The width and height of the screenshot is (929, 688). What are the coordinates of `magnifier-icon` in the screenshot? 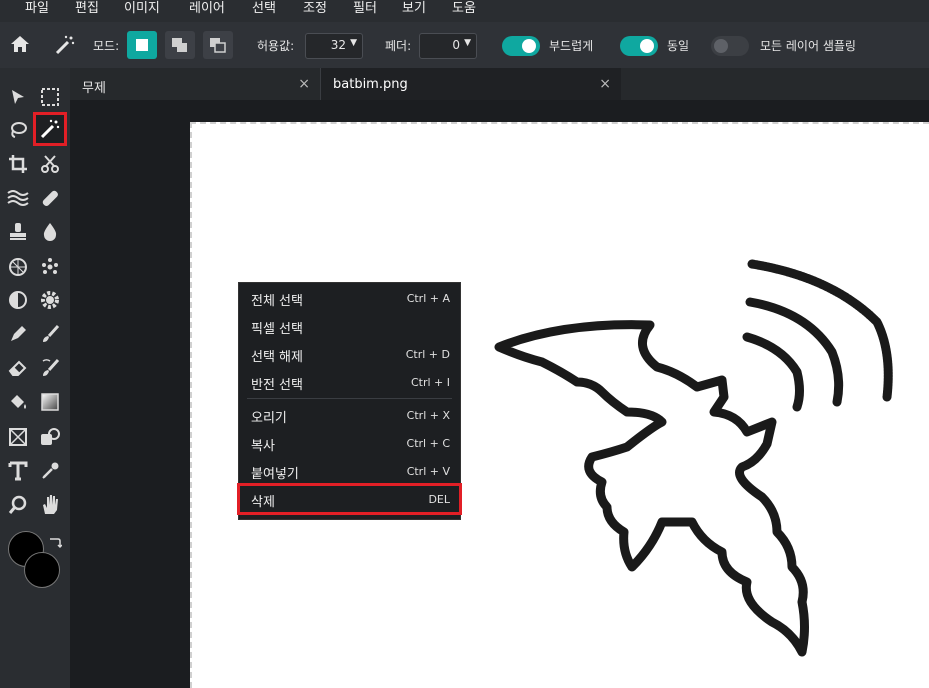 It's located at (17, 504).